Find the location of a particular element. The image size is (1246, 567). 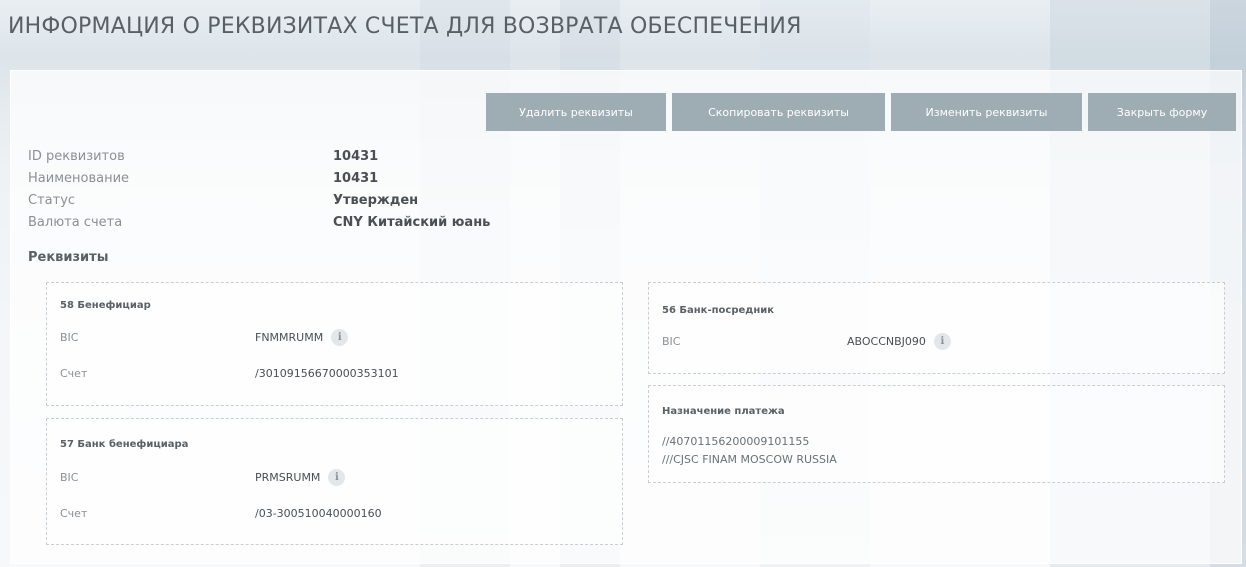

info-label: Статус is located at coordinates (52, 200).